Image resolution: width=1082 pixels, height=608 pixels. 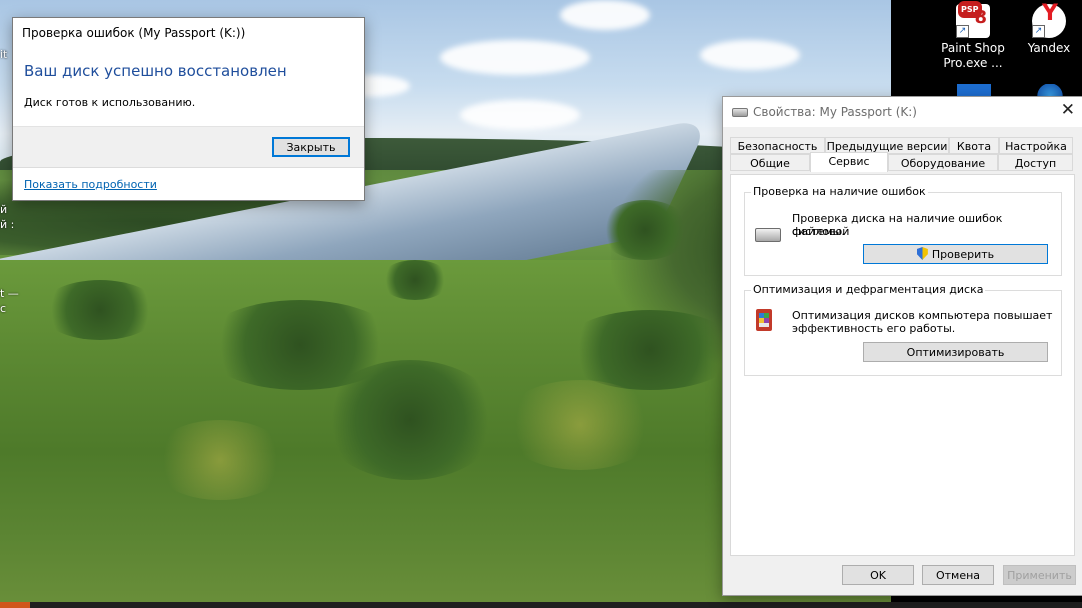 I want to click on cancel-button: Отмена, so click(x=958, y=575).